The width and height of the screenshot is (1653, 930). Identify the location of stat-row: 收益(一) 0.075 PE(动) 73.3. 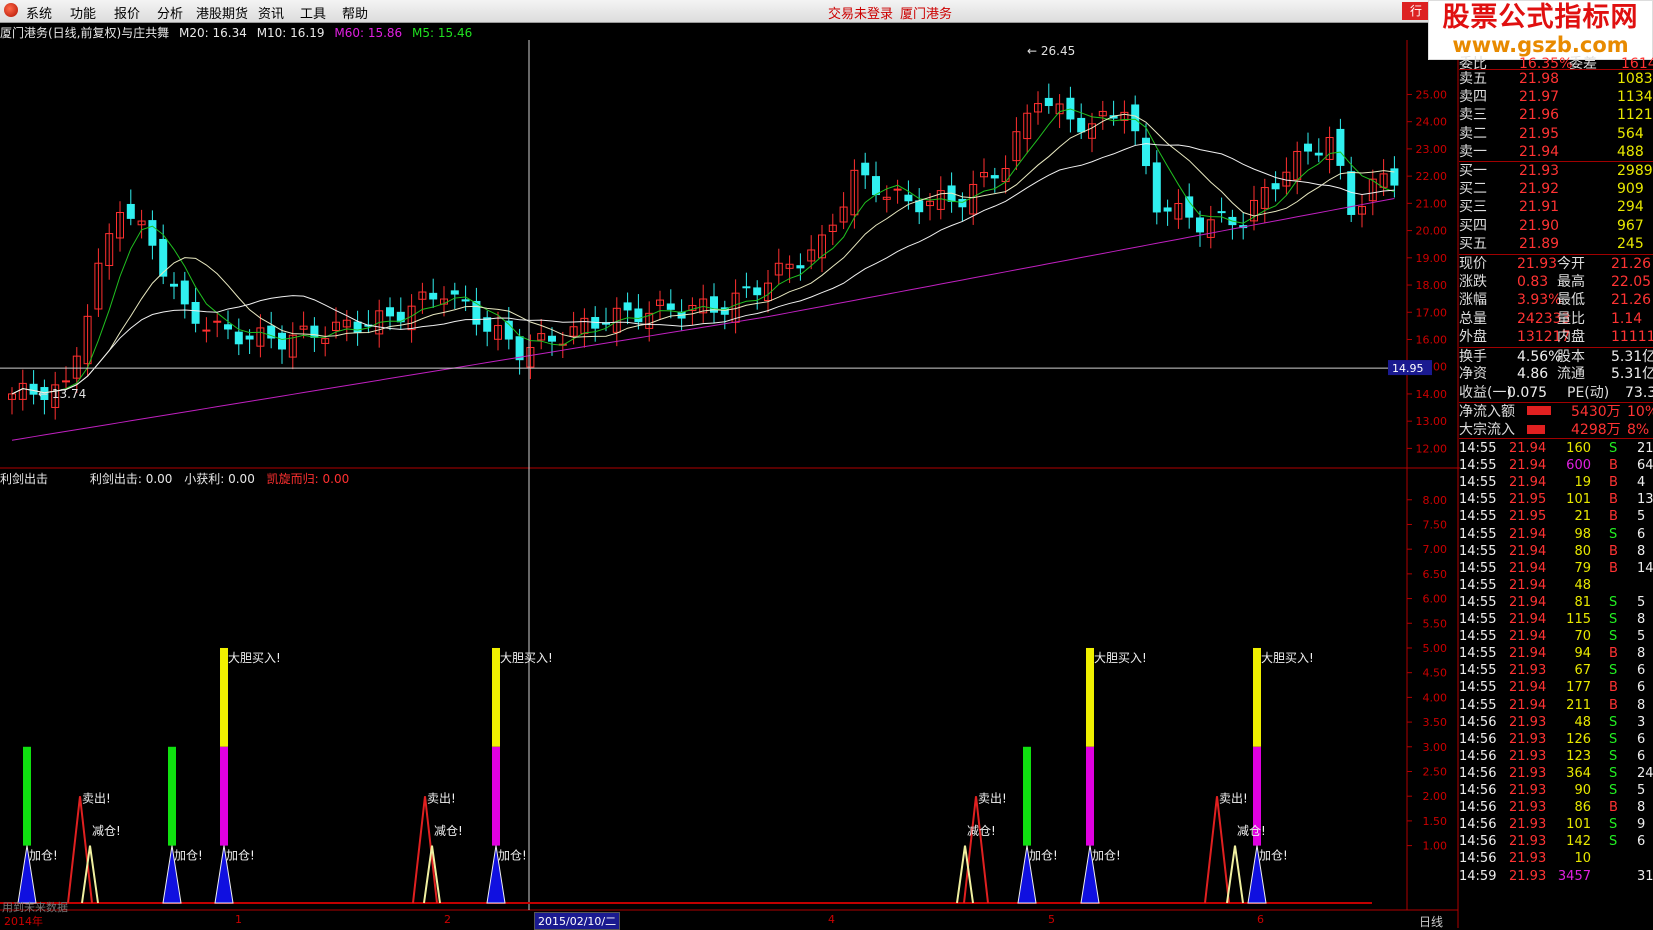
(1556, 393).